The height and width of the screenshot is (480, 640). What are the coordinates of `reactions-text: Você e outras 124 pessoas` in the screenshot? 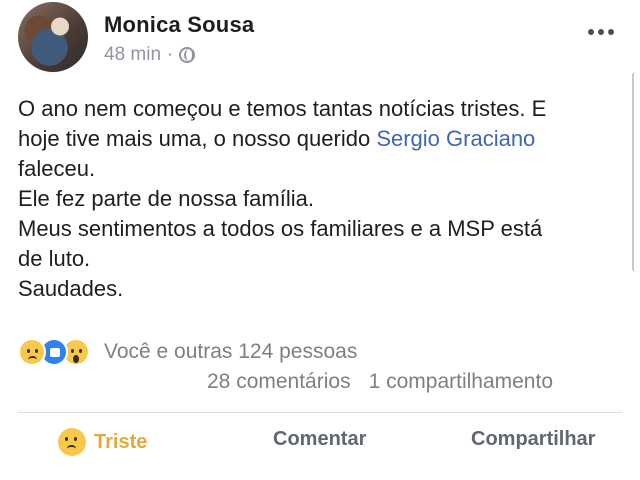 It's located at (230, 352).